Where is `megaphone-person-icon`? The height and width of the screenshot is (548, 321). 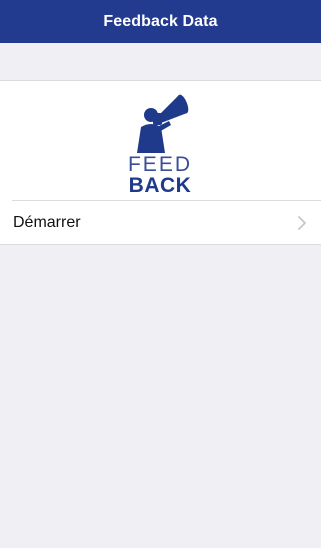
megaphone-person-icon is located at coordinates (163, 123).